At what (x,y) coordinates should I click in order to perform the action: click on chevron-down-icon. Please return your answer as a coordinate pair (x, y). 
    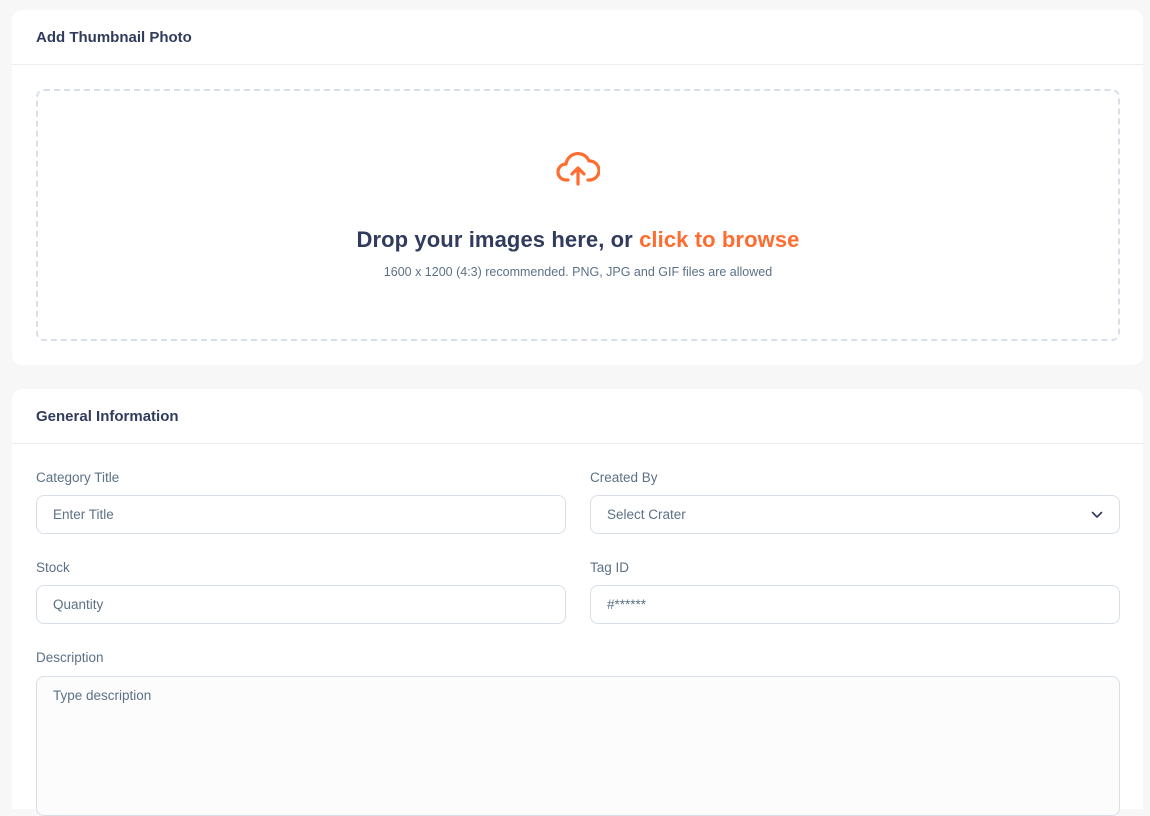
    Looking at the image, I should click on (1097, 514).